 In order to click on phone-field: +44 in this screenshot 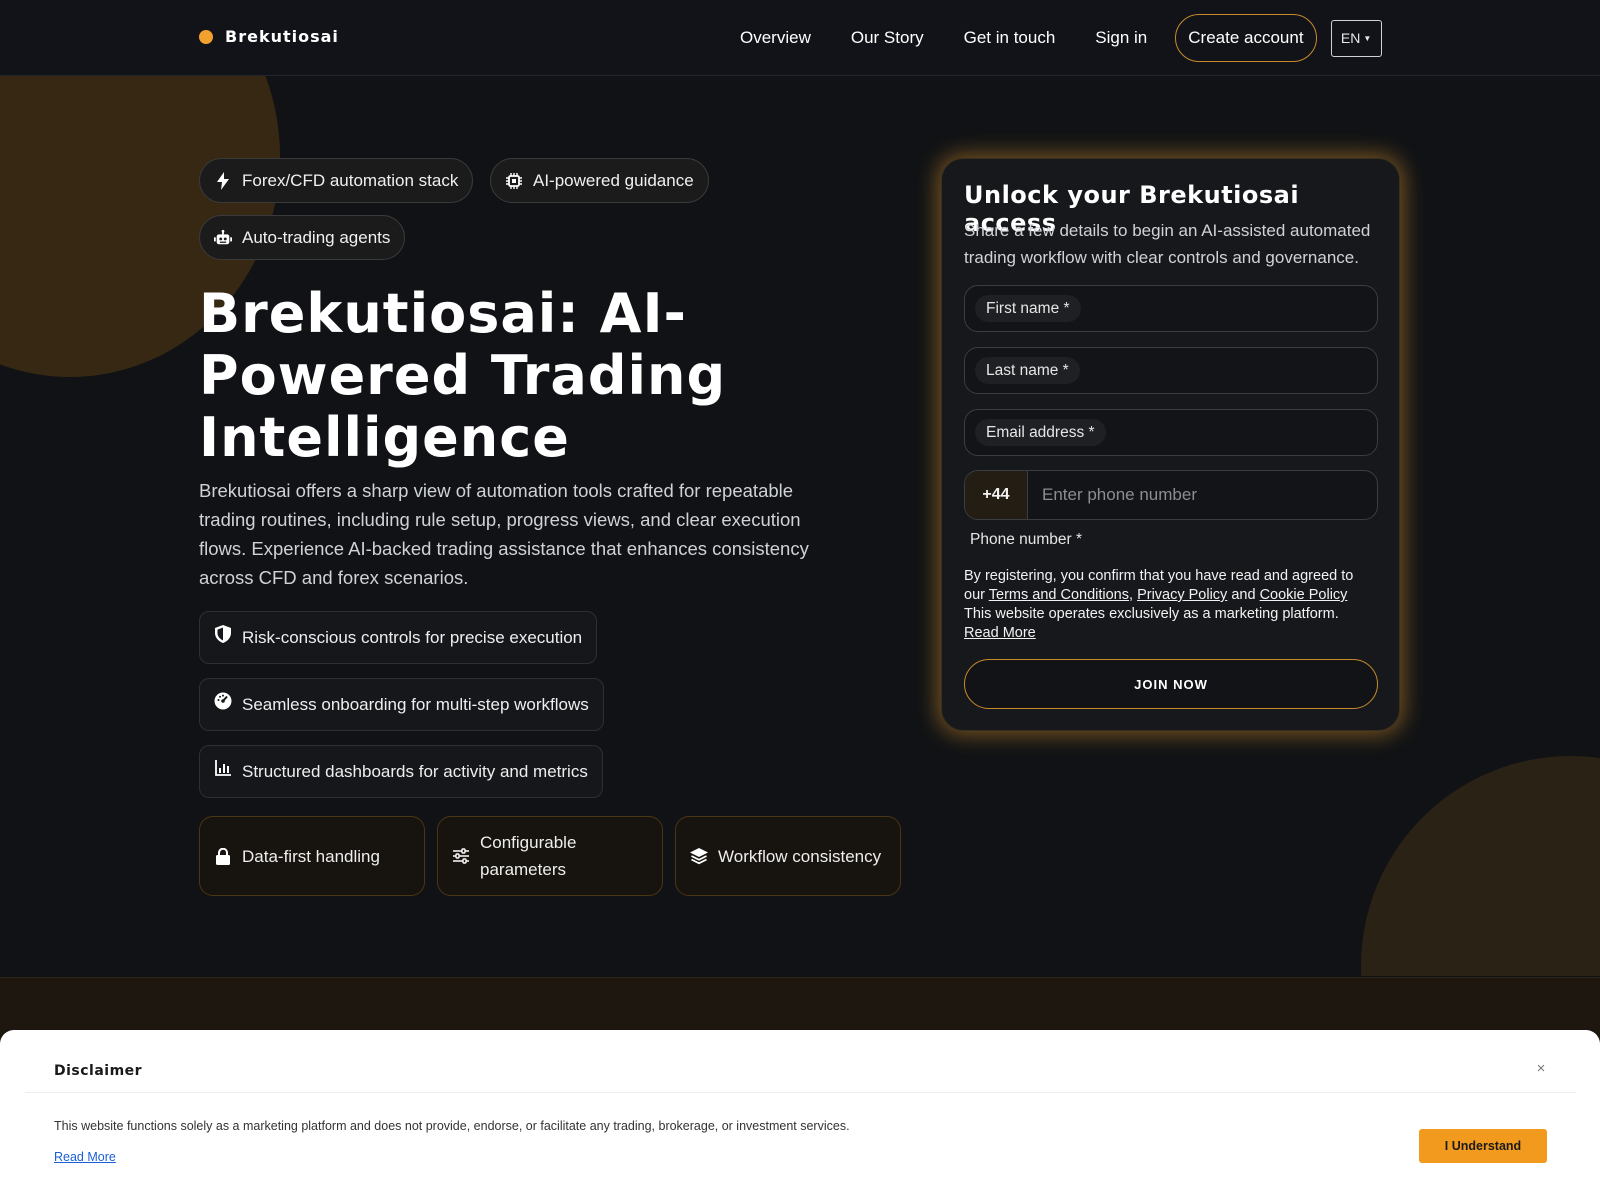, I will do `click(1171, 495)`.